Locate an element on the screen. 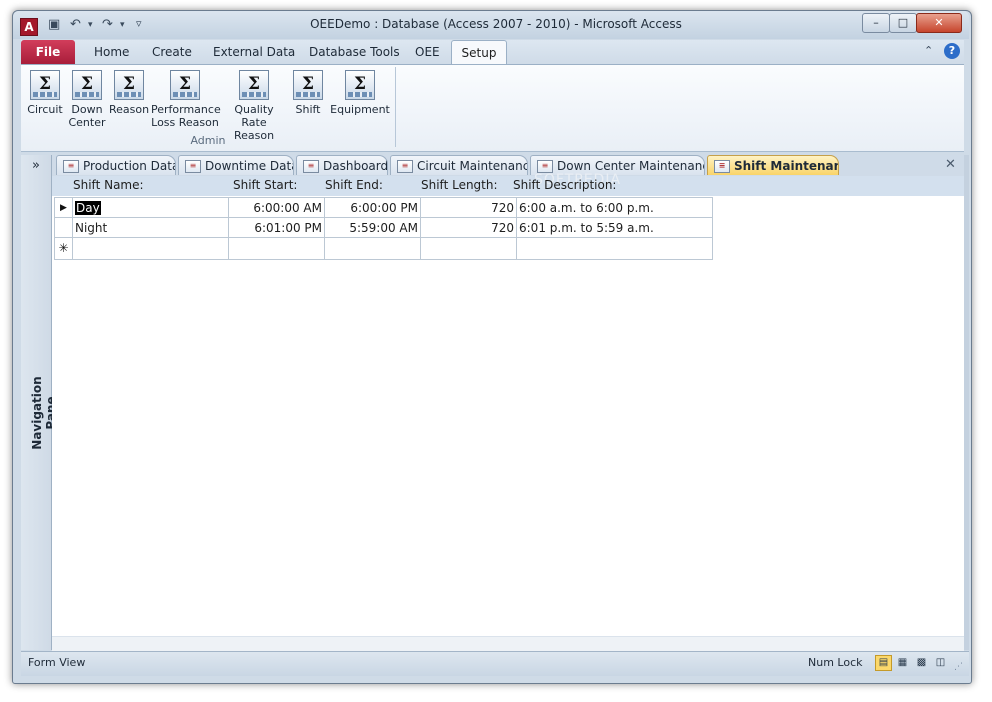 This screenshot has width=992, height=702. tab-setup: Setup is located at coordinates (479, 53).